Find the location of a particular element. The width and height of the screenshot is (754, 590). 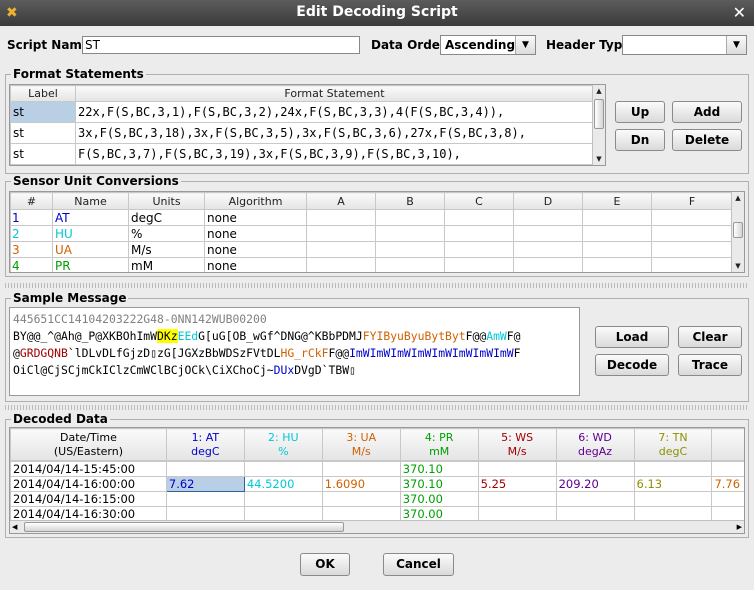

add-button: Add is located at coordinates (707, 112).